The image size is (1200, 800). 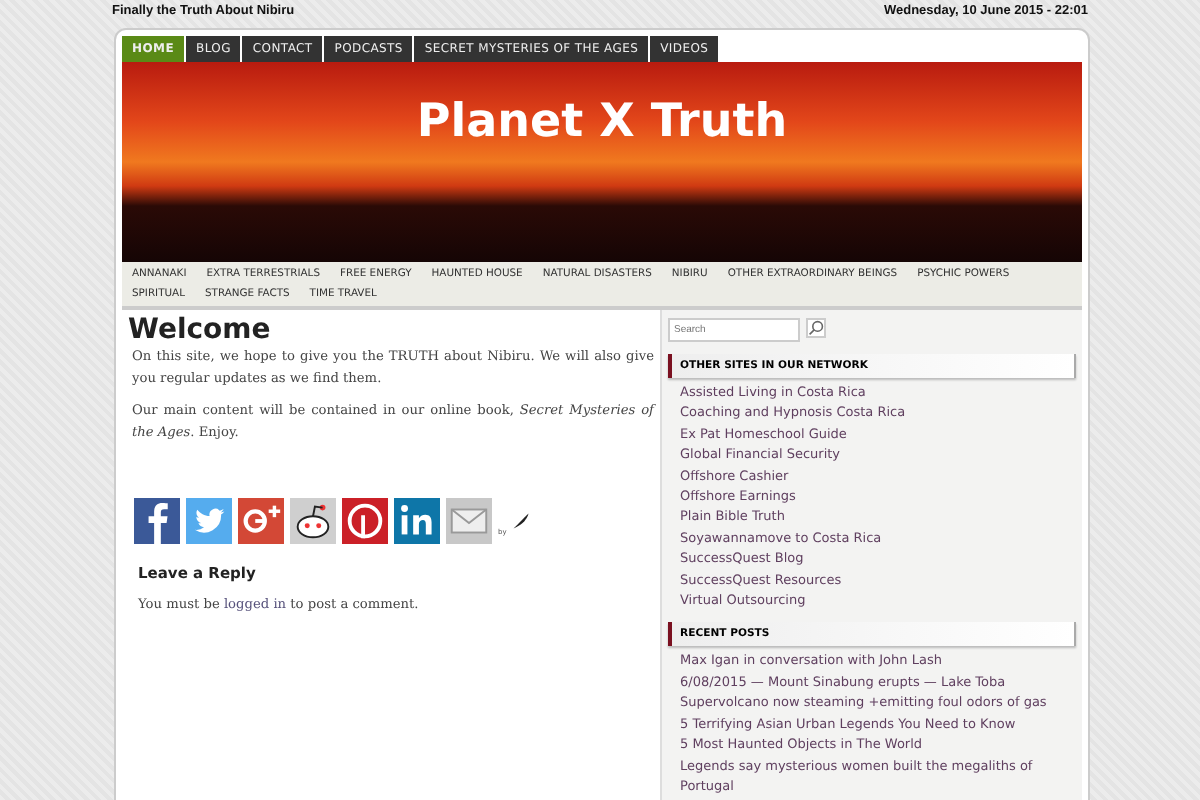 I want to click on g-plus-icon, so click(x=261, y=521).